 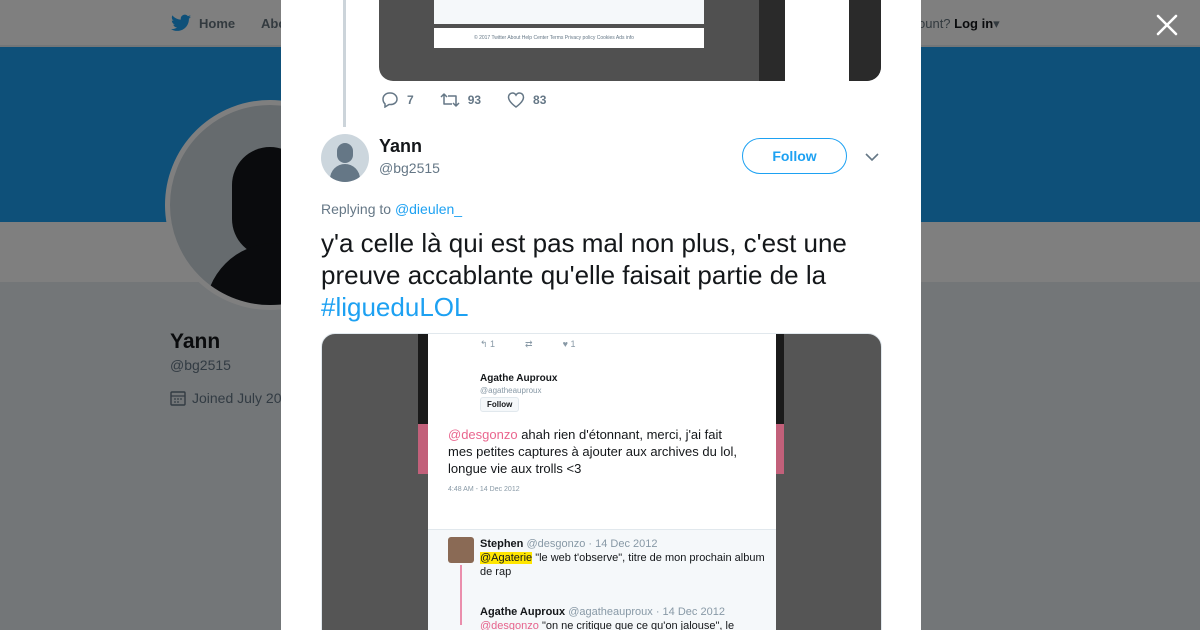 What do you see at coordinates (540, 100) in the screenshot?
I see `like-count: 83` at bounding box center [540, 100].